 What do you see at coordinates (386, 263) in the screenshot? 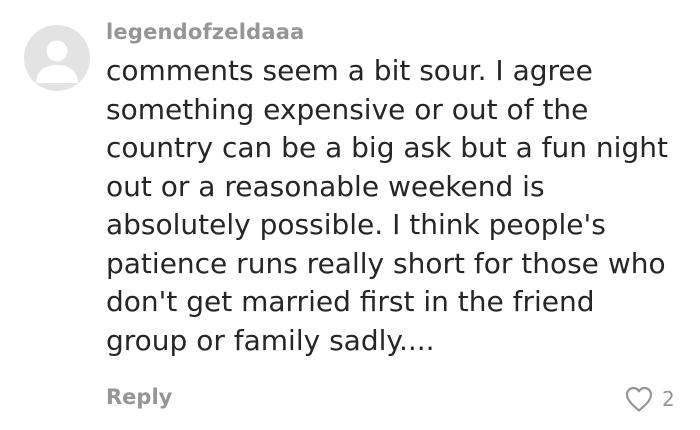
I see `comment-text-line: patience runs really short for those who` at bounding box center [386, 263].